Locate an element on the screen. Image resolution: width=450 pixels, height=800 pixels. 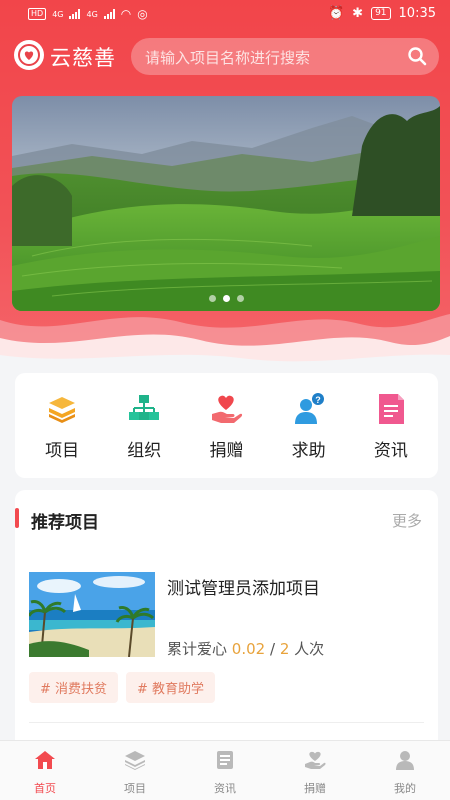
tab-label: 首页 is located at coordinates (45, 788).